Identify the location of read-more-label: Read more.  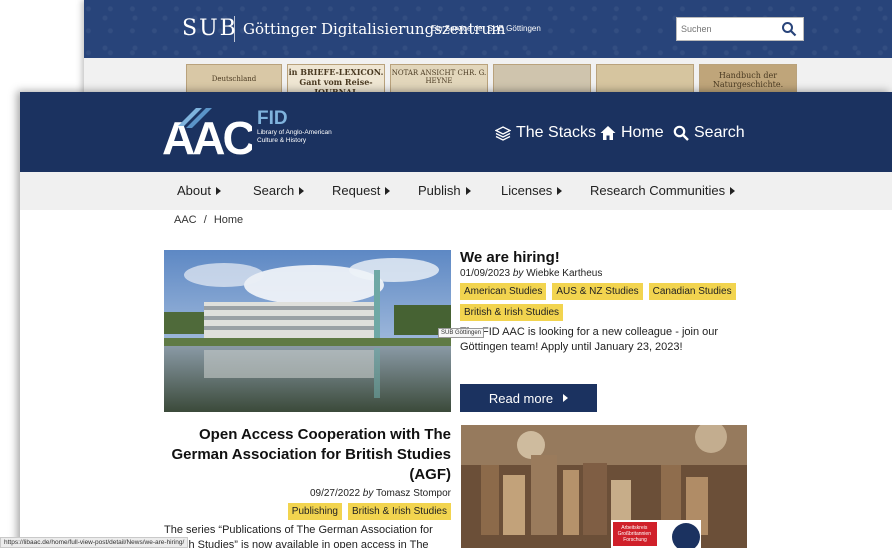
(521, 398).